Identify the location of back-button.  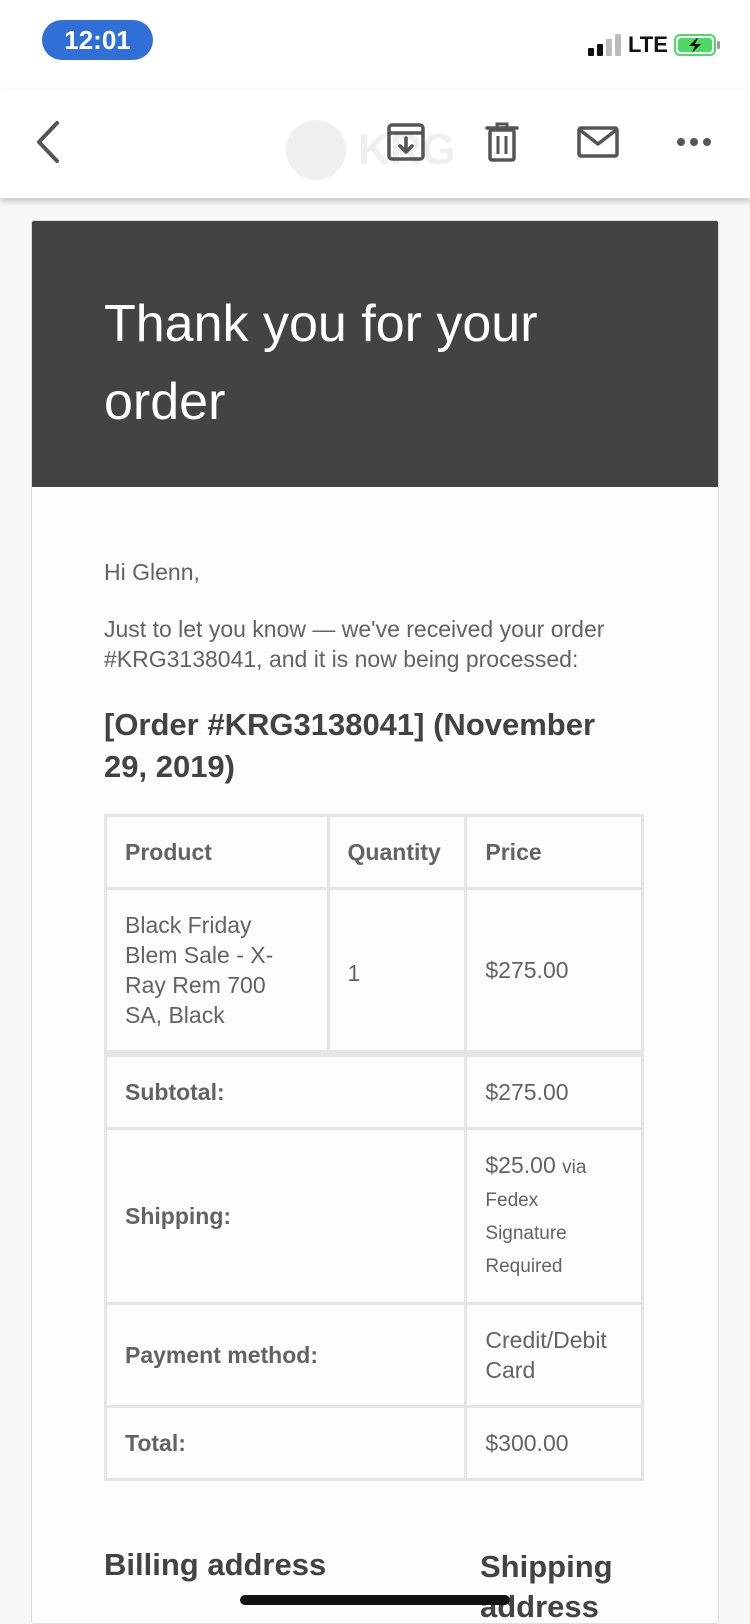
(48, 142).